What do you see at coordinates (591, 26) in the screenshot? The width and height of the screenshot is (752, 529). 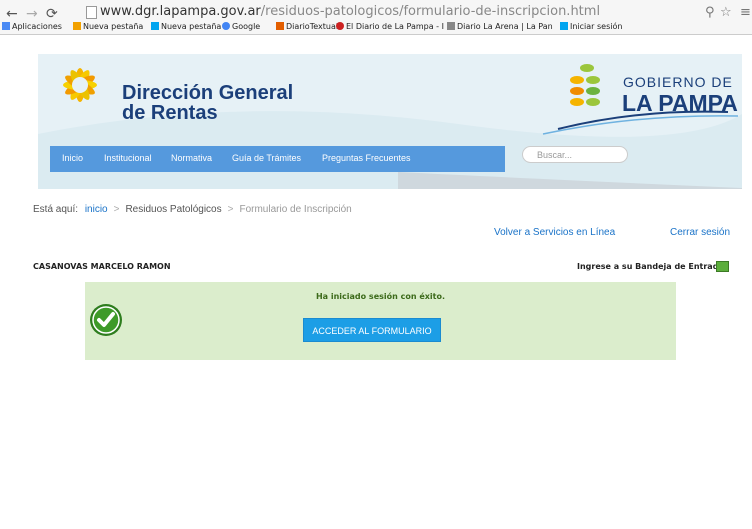 I see `bookmark-iniciar-sesion: Iniciar sesión` at bounding box center [591, 26].